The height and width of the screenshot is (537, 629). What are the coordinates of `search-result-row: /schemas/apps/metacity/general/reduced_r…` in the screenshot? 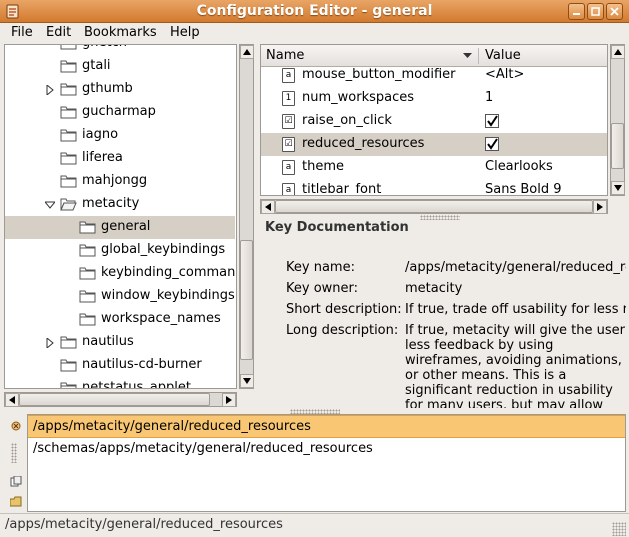 It's located at (326, 449).